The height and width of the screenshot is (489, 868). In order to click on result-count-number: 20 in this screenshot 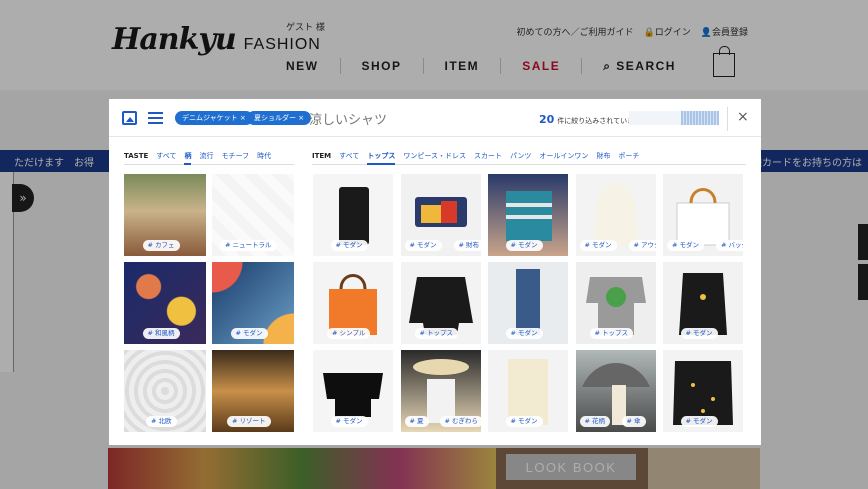, I will do `click(547, 119)`.